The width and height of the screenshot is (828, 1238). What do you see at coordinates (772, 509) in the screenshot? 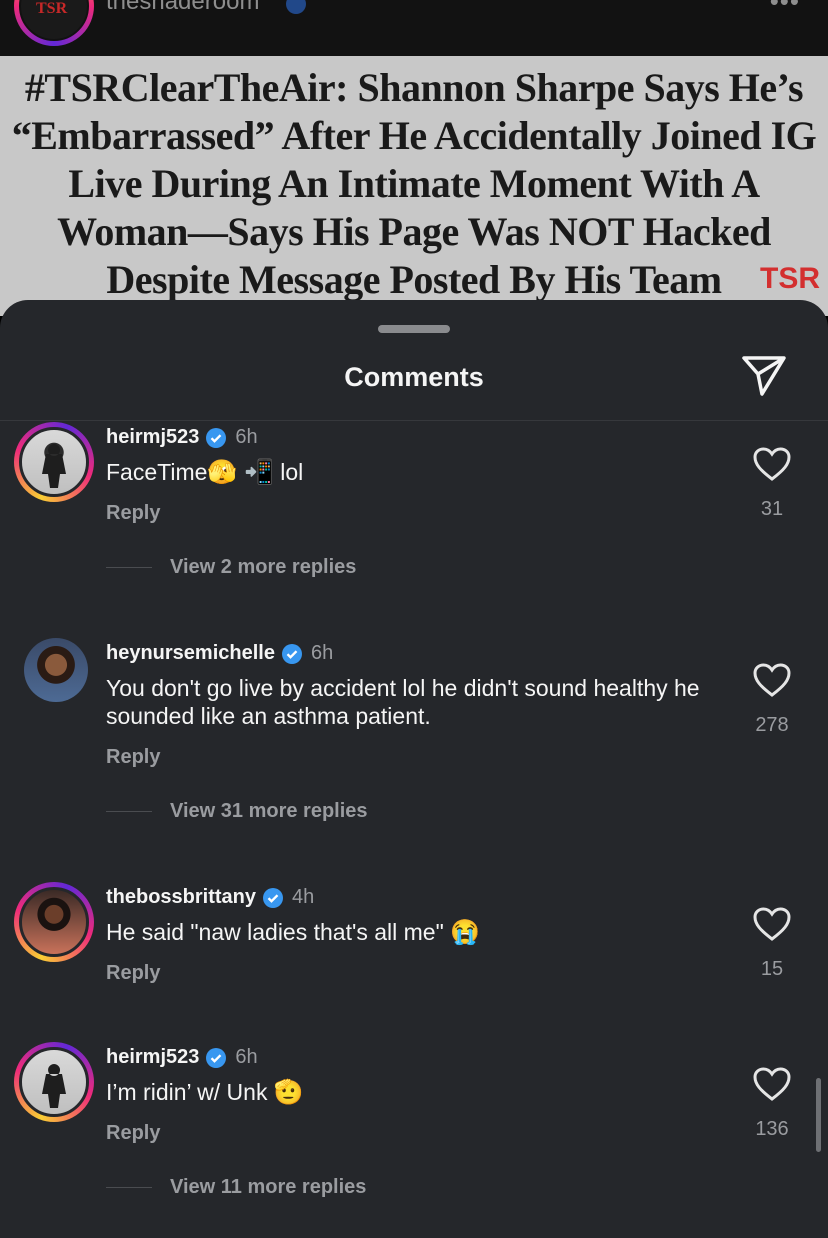
I see `like-count: 31` at bounding box center [772, 509].